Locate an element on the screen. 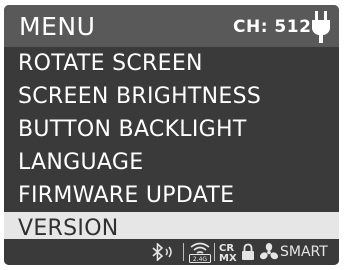 This screenshot has height=270, width=344. mode-label: SMART is located at coordinates (304, 252).